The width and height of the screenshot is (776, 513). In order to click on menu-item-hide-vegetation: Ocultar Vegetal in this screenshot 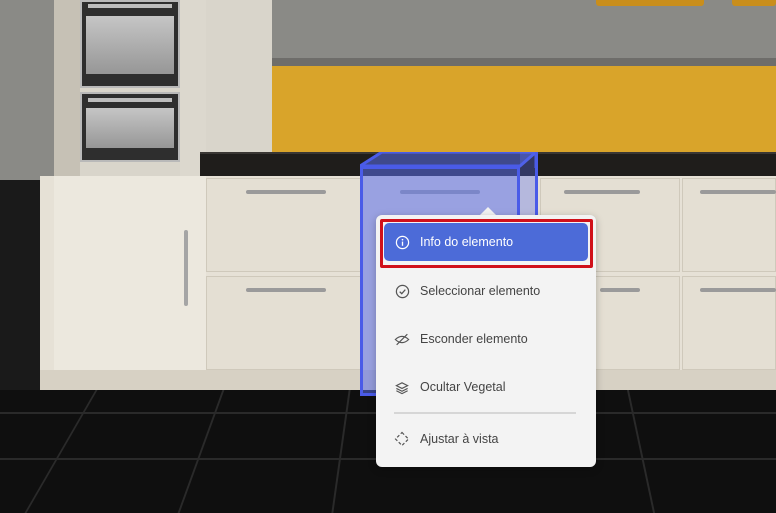, I will do `click(486, 387)`.